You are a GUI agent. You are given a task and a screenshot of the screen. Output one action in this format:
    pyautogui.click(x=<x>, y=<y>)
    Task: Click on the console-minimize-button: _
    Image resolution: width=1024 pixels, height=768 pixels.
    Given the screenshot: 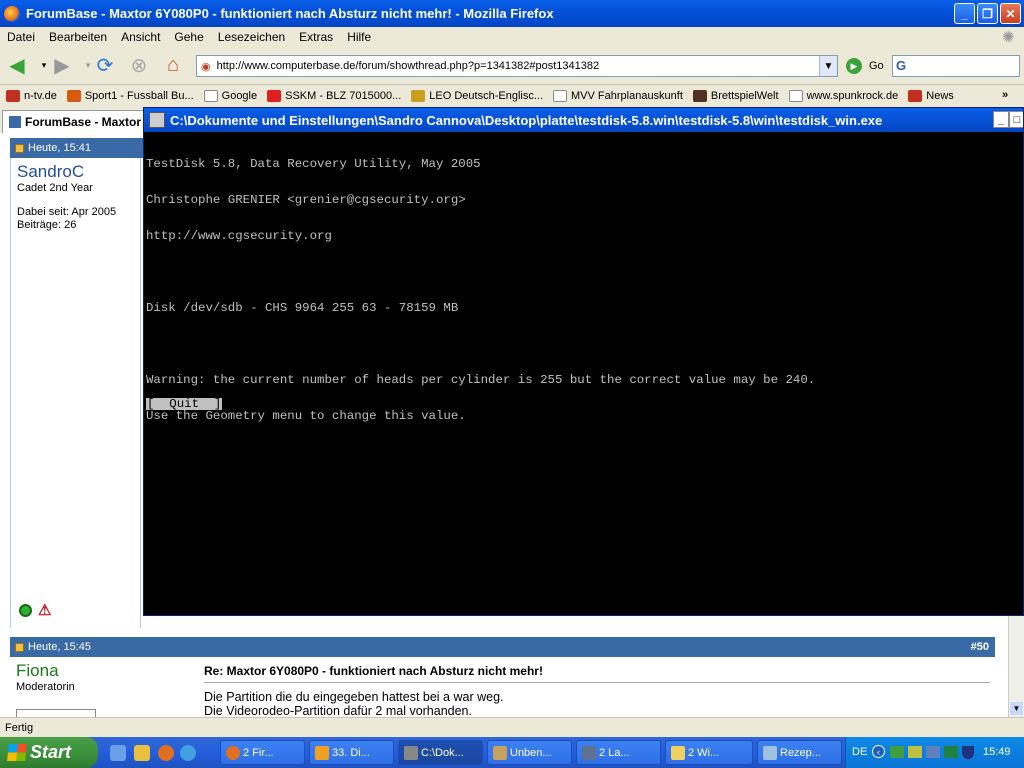 What is the action you would take?
    pyautogui.click(x=1001, y=119)
    